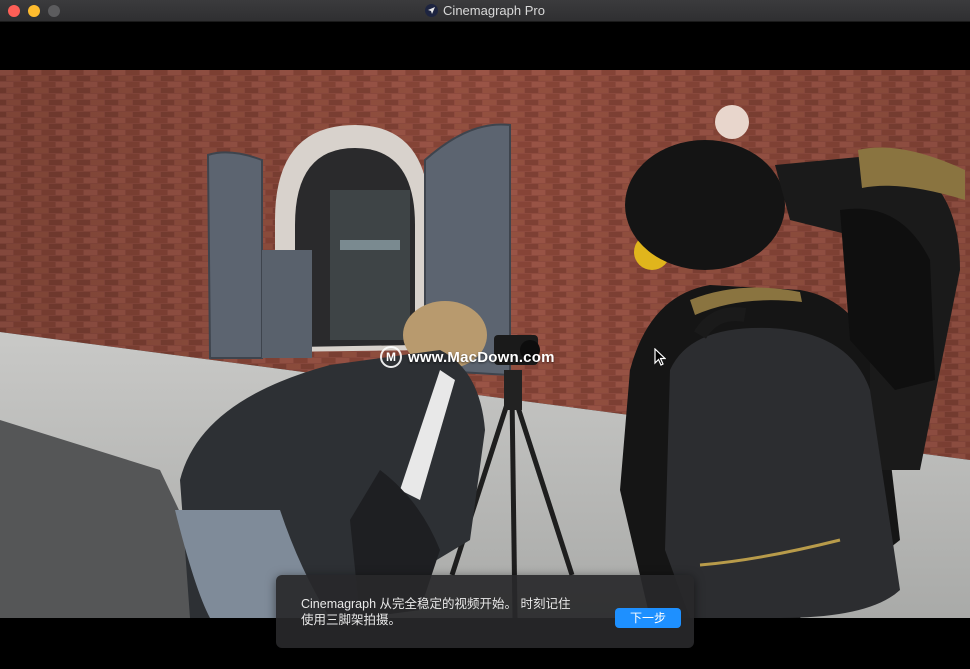 The image size is (970, 669). I want to click on mouse-pointer-icon, so click(660, 359).